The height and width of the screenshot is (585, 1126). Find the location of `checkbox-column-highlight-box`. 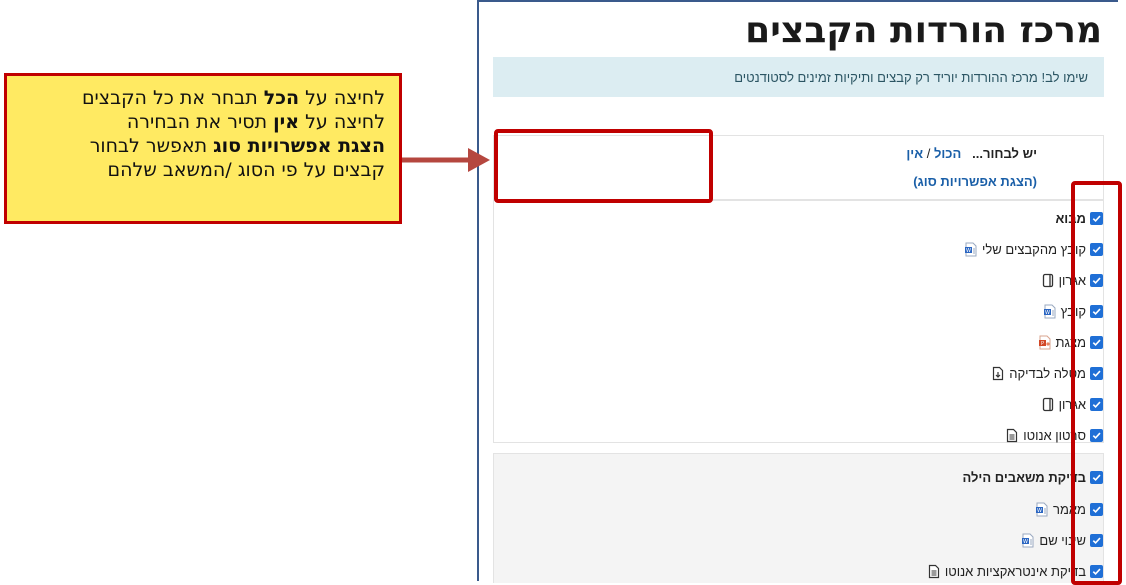

checkbox-column-highlight-box is located at coordinates (1096, 383).